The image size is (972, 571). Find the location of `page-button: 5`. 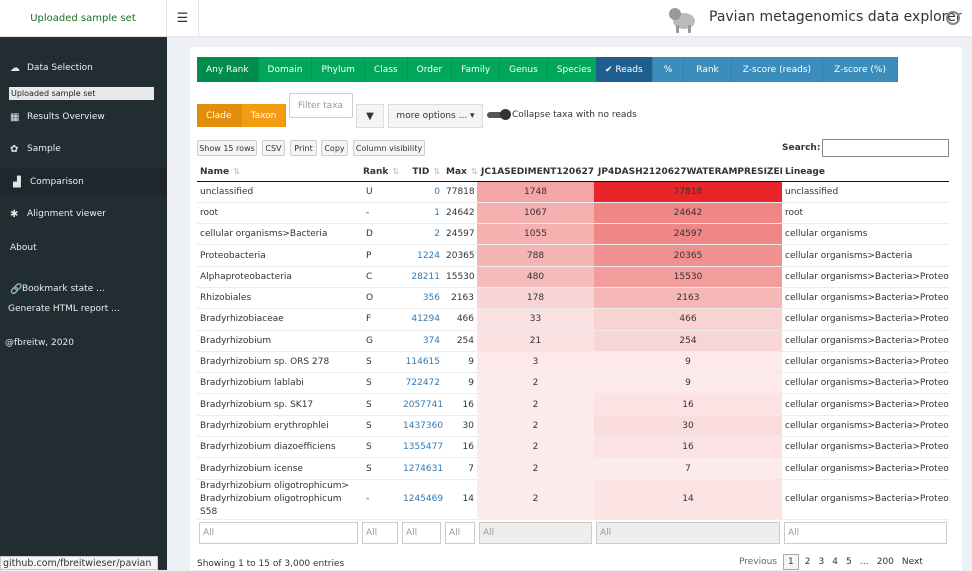

page-button: 5 is located at coordinates (849, 562).